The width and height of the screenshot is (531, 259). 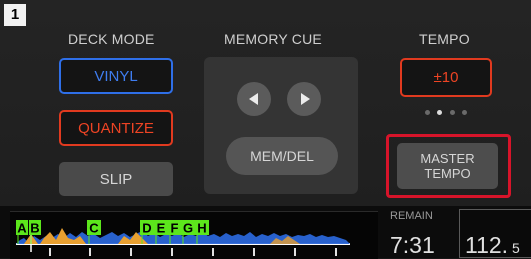 I want to click on remain-label: REMAIN, so click(x=411, y=216).